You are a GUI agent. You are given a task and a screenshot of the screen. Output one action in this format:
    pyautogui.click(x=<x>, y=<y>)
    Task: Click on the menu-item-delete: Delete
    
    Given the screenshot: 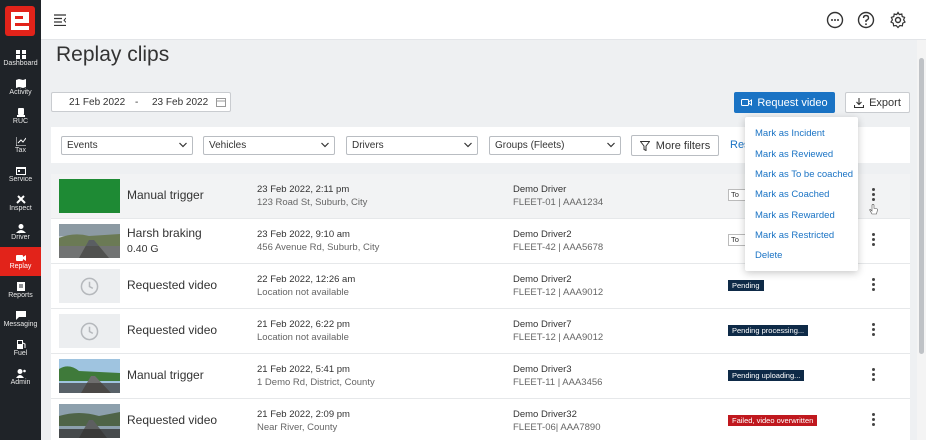 What is the action you would take?
    pyautogui.click(x=768, y=255)
    